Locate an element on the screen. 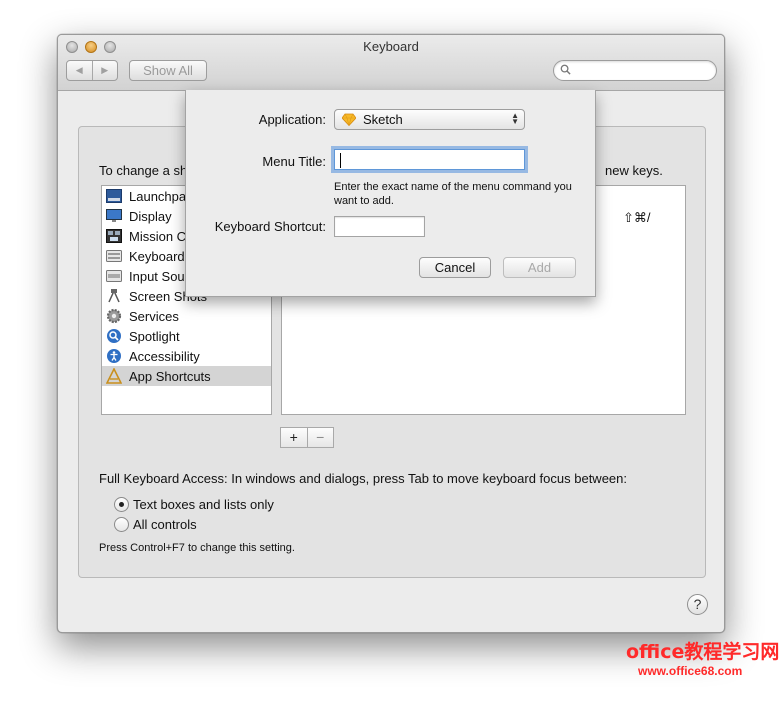 This screenshot has height=712, width=782. display-icon is located at coordinates (114, 216).